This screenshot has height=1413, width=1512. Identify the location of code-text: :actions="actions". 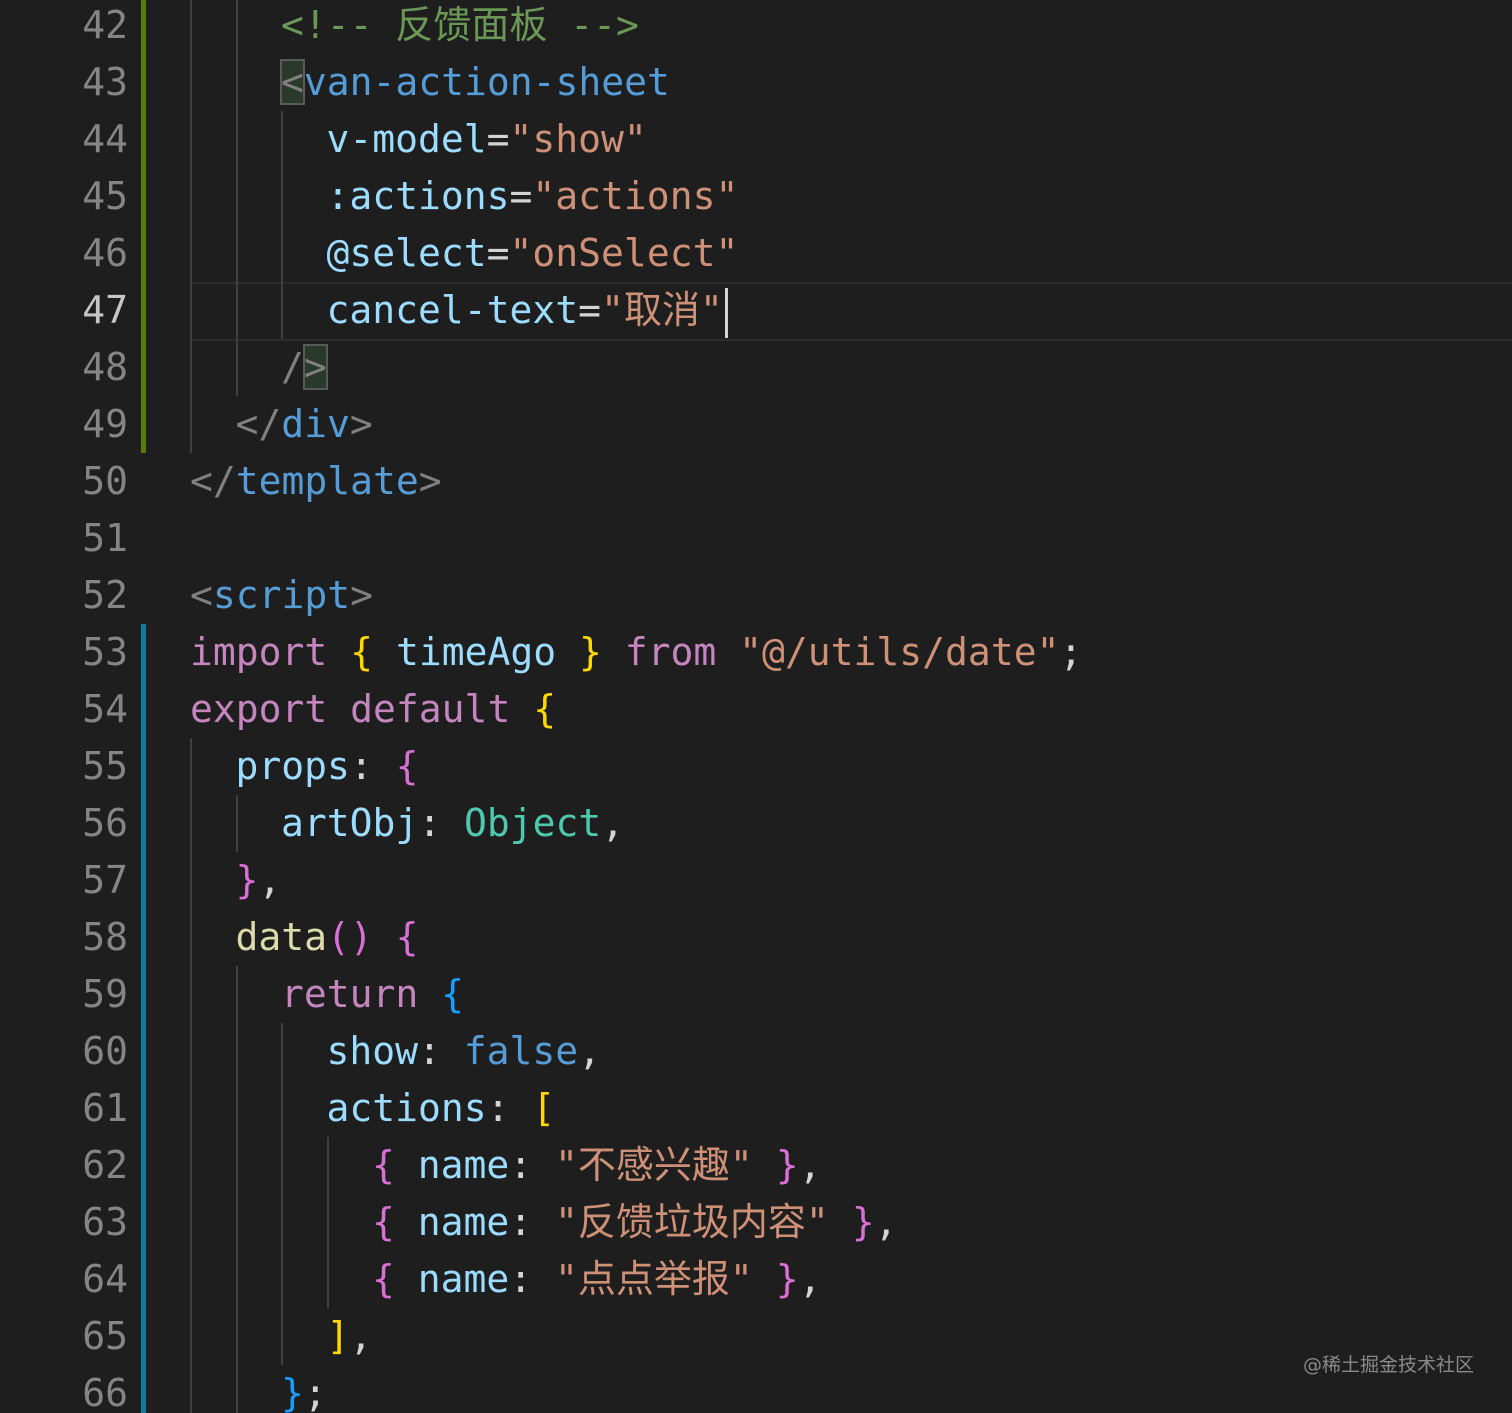
(533, 196).